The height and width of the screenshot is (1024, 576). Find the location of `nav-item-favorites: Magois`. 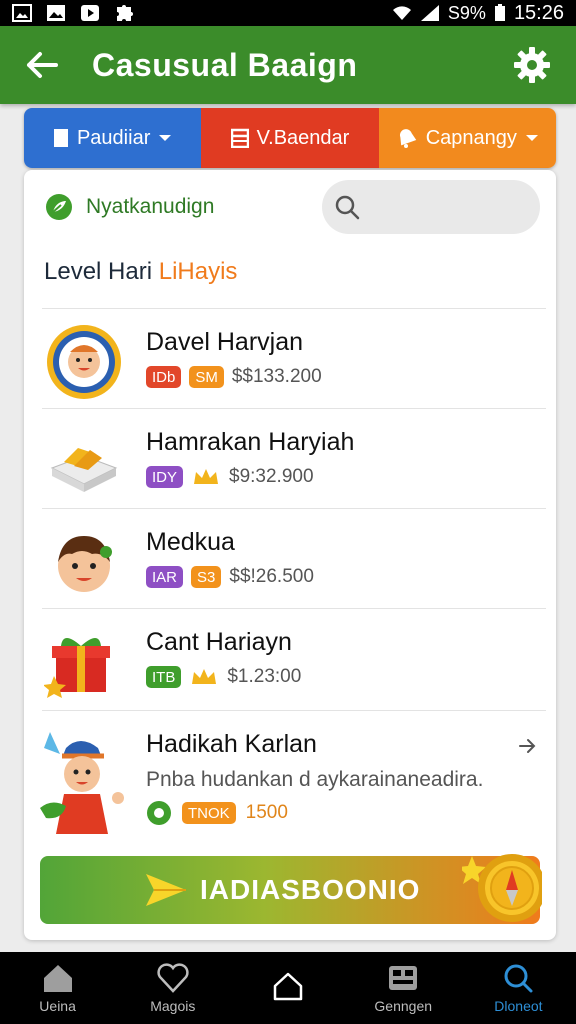

nav-item-favorites: Magois is located at coordinates (172, 988).